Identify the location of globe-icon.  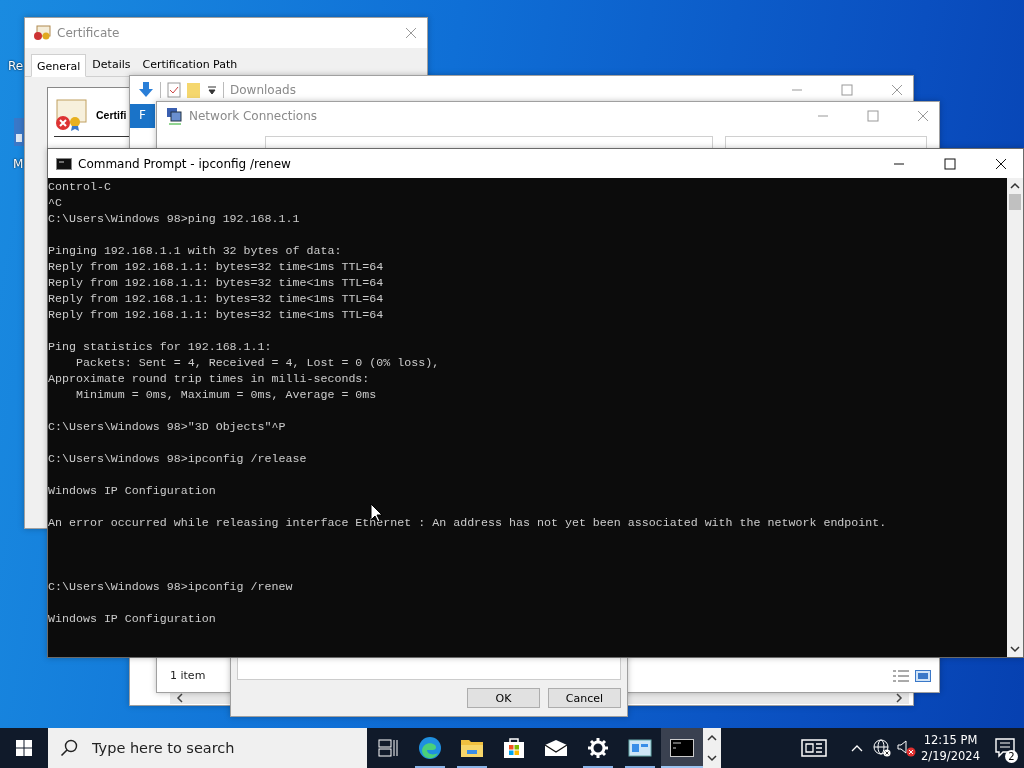
(882, 748).